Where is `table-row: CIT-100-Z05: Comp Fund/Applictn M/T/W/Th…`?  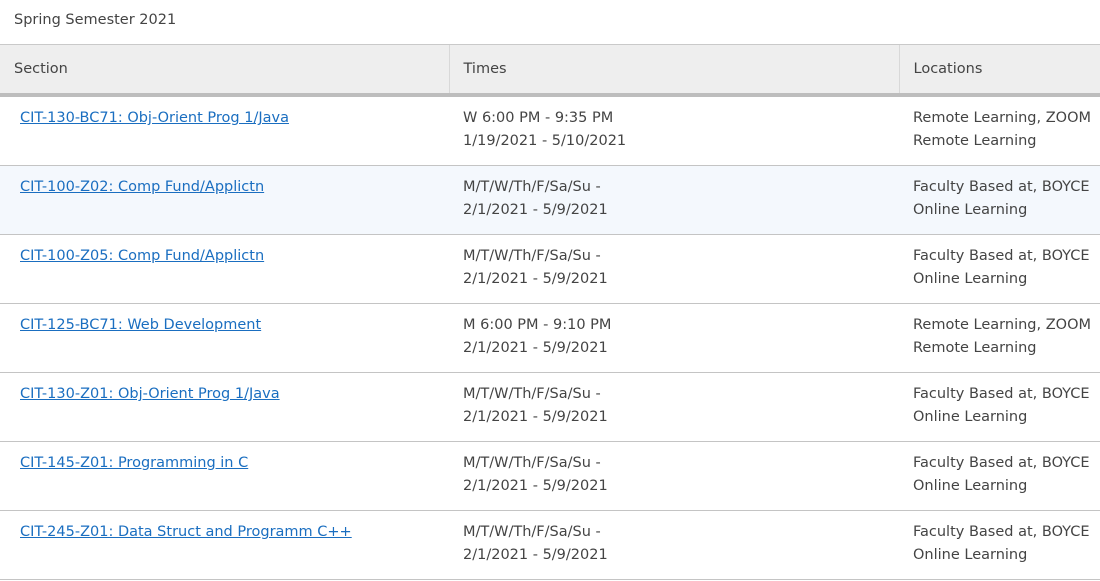 table-row: CIT-100-Z05: Comp Fund/Applictn M/T/W/Th… is located at coordinates (550, 269).